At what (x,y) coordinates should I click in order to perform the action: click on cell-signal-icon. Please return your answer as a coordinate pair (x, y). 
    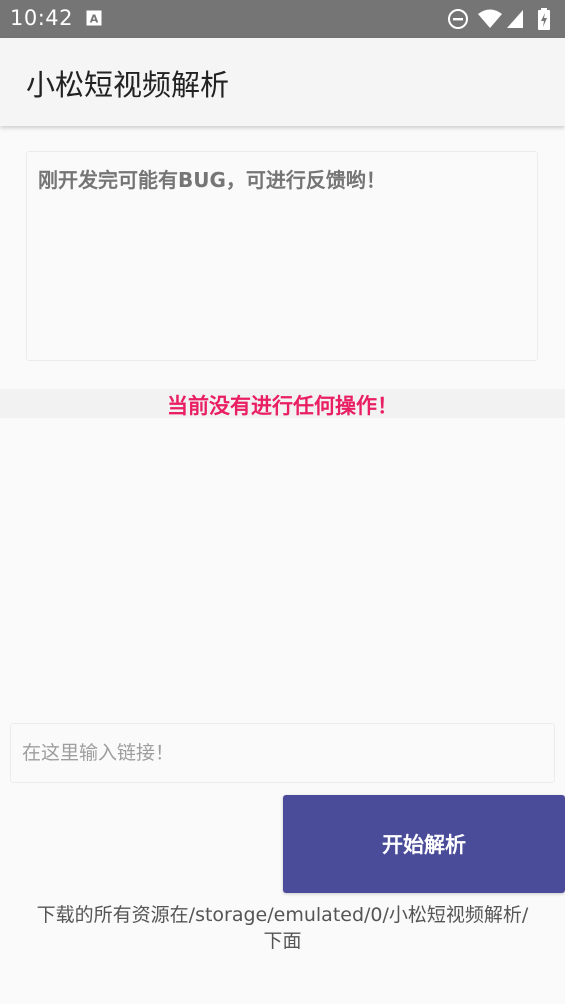
    Looking at the image, I should click on (515, 21).